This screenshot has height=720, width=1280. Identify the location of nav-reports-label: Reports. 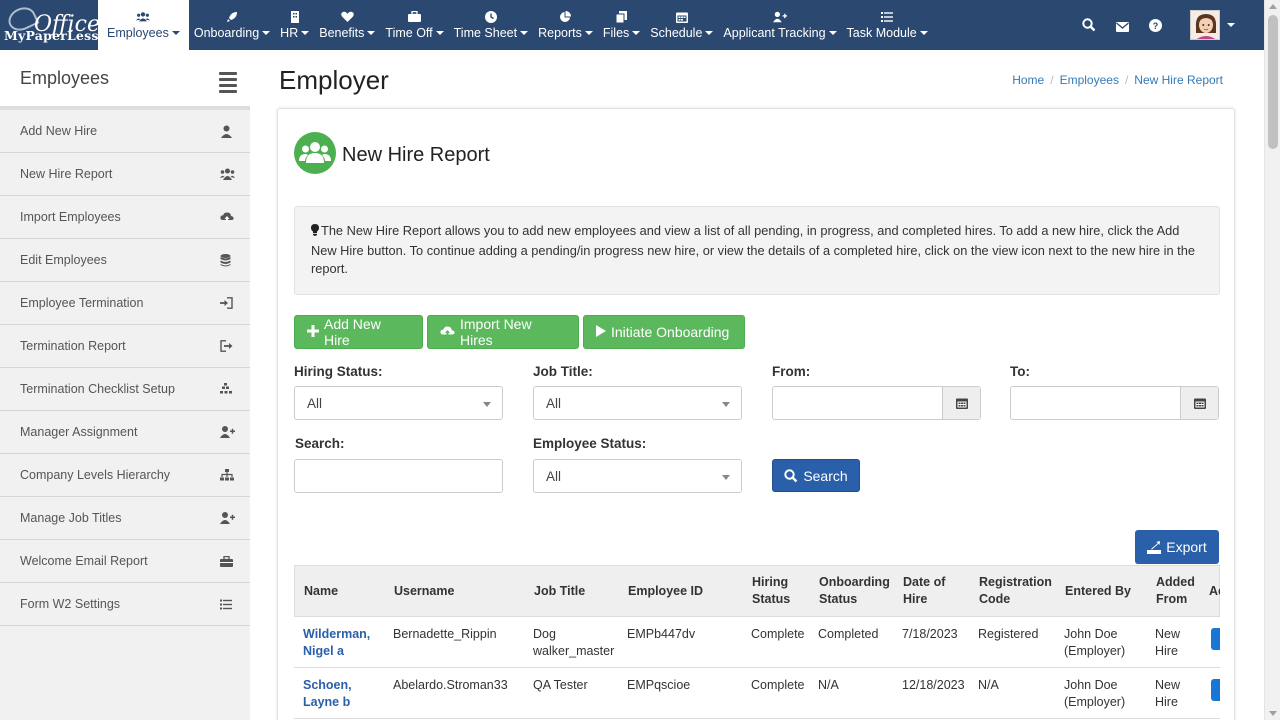
(560, 32).